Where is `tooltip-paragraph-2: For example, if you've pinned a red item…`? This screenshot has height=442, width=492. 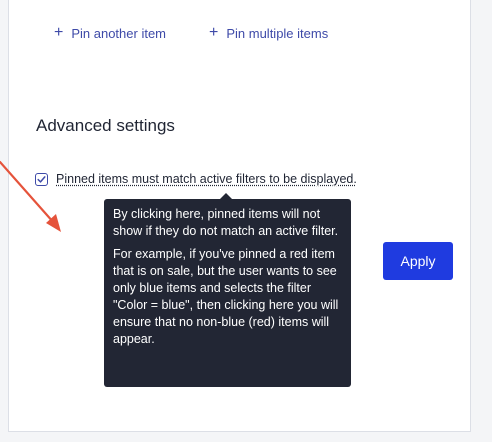 tooltip-paragraph-2: For example, if you've pinned a red item… is located at coordinates (226, 296).